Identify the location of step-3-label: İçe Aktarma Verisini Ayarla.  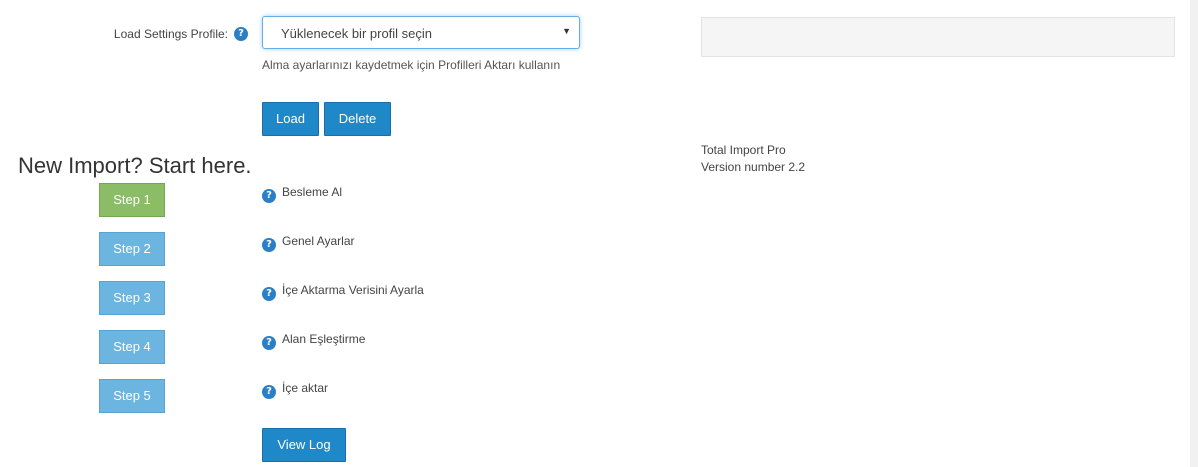
(353, 290).